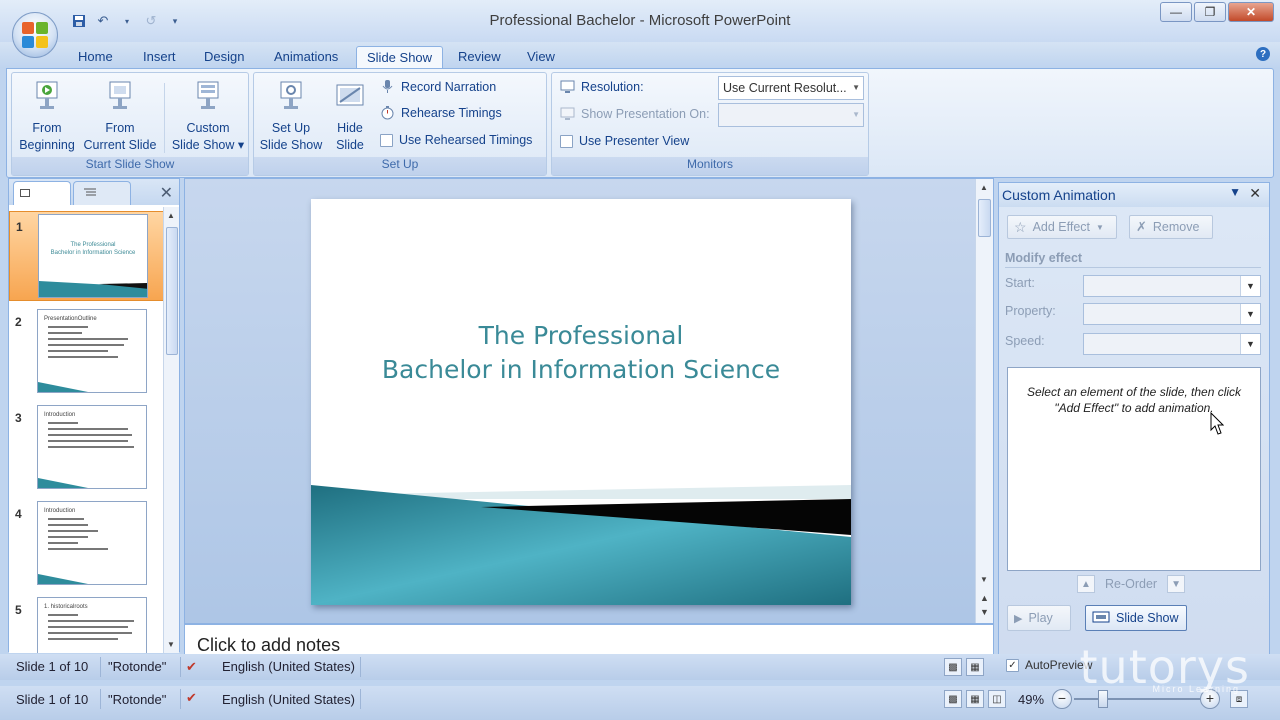 The width and height of the screenshot is (1280, 720). What do you see at coordinates (645, 113) in the screenshot?
I see `show-on-text: Show Presentation On:` at bounding box center [645, 113].